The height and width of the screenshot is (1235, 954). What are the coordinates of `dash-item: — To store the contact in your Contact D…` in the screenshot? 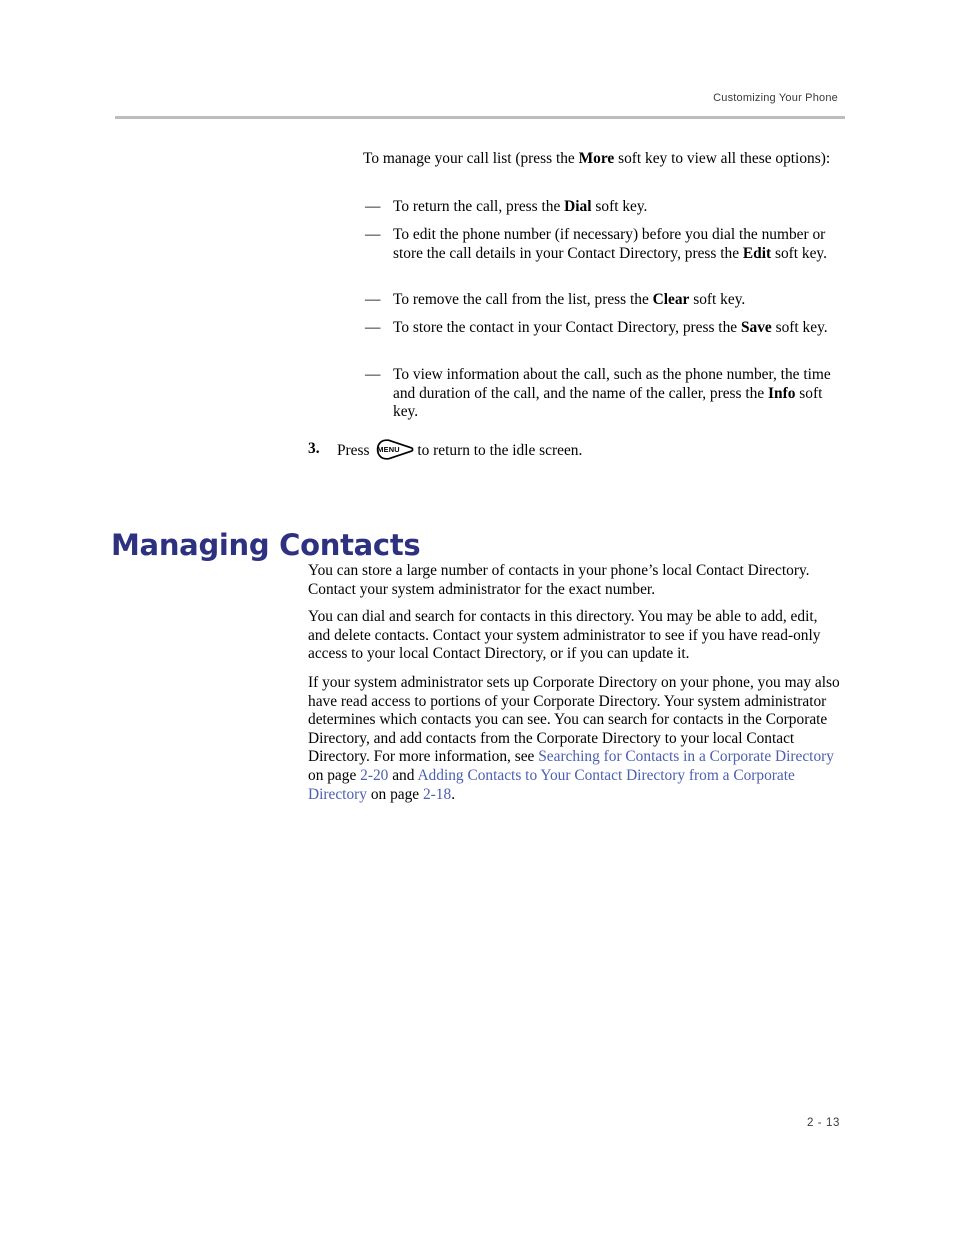 It's located at (601, 328).